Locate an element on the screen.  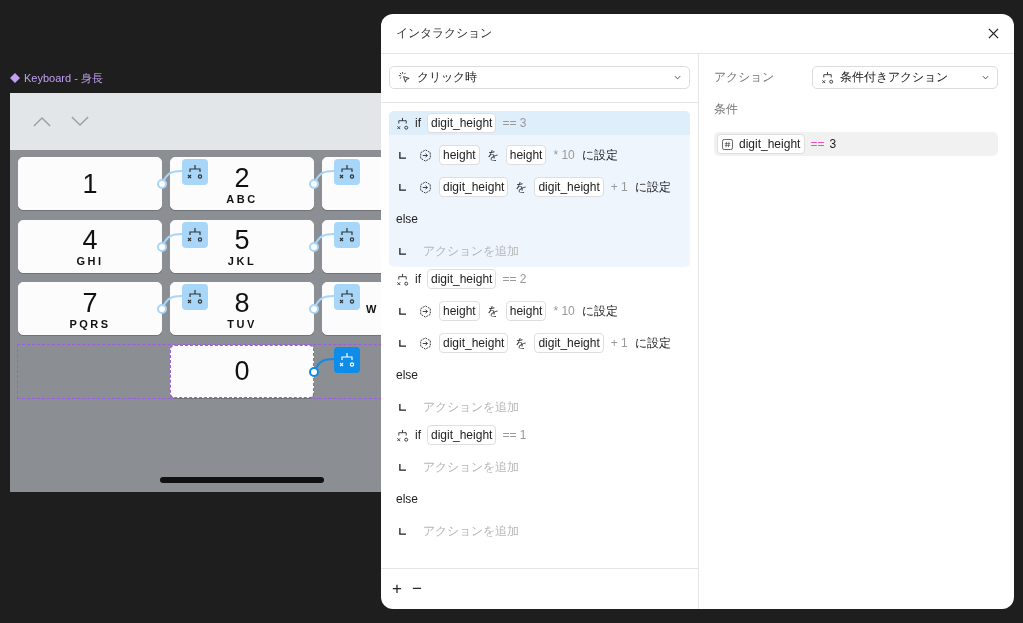
action-label: アクション is located at coordinates (744, 77).